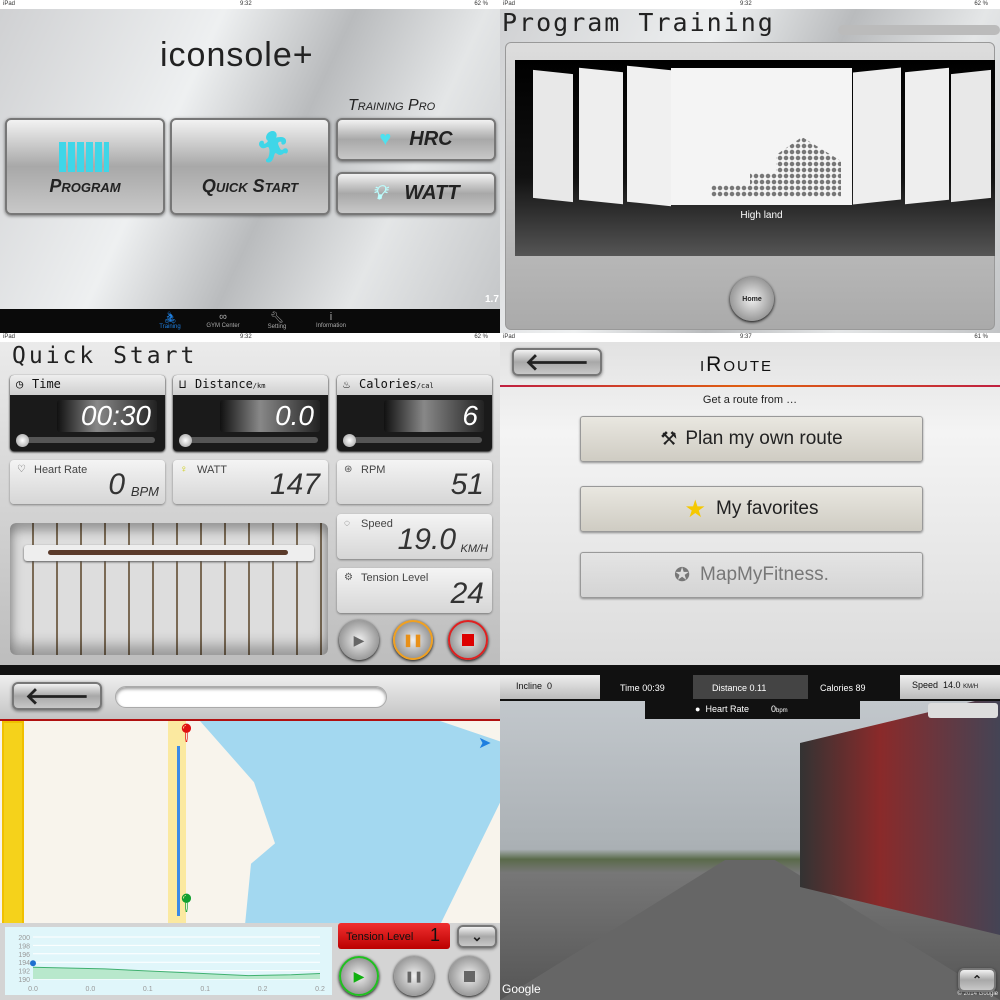 The image size is (1000, 1000). What do you see at coordinates (669, 439) in the screenshot?
I see `hammer-icon: ⚒` at bounding box center [669, 439].